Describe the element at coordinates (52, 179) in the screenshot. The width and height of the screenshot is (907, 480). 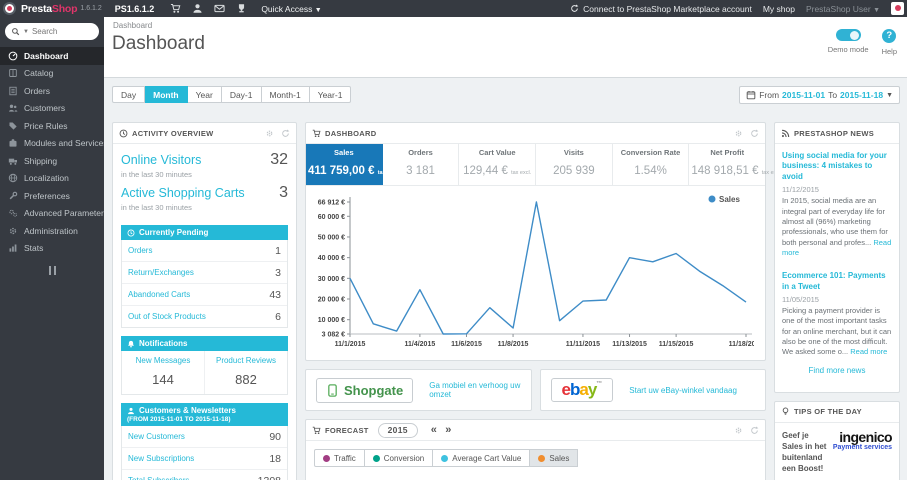
I see `sidebar-item-localization: Localization` at that location.